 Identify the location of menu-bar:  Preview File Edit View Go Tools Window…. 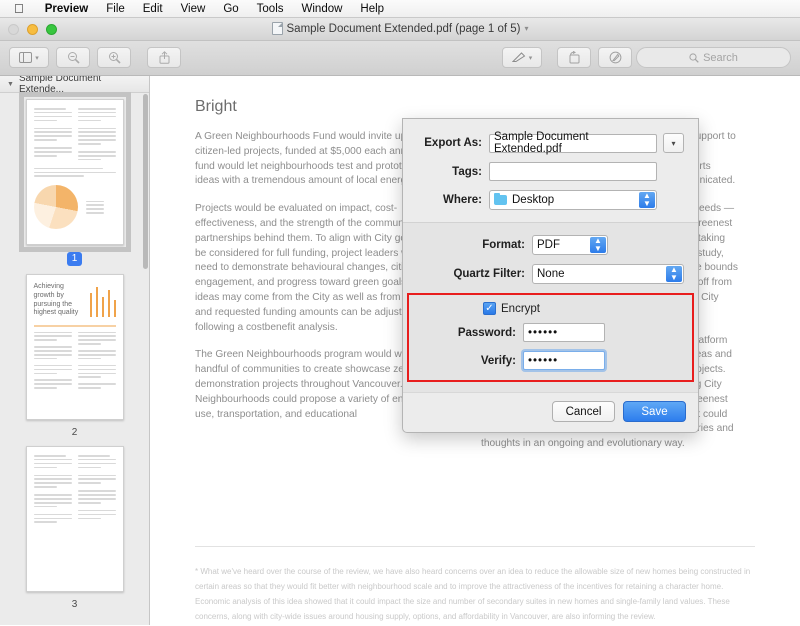
(400, 9).